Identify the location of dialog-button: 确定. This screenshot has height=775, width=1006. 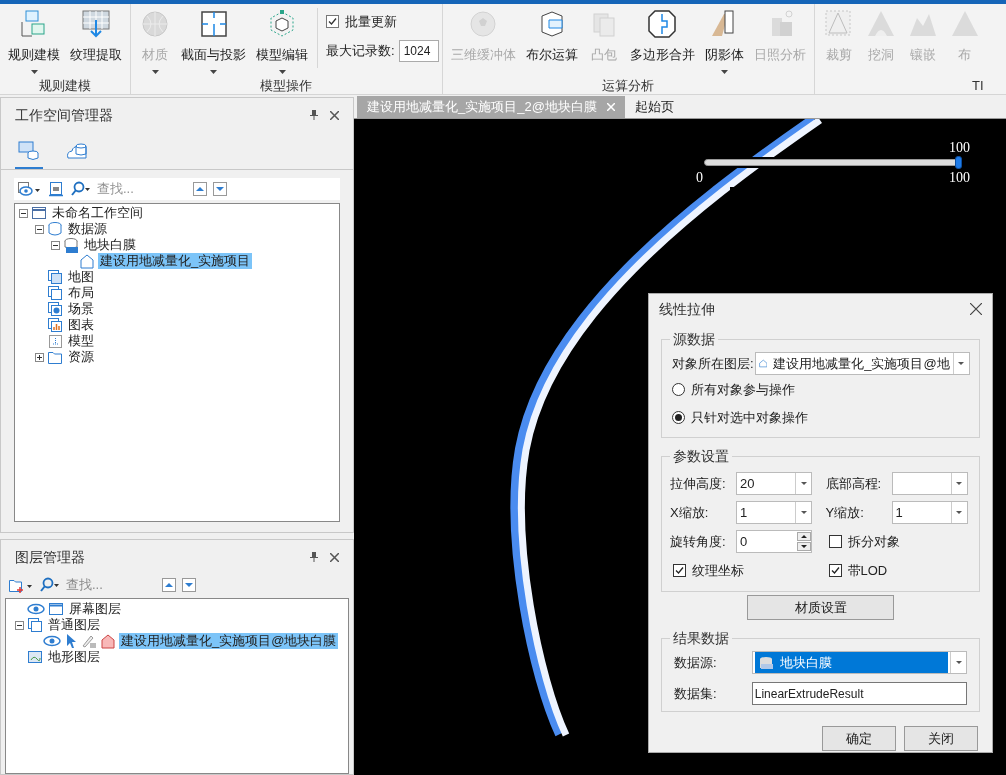
(859, 738).